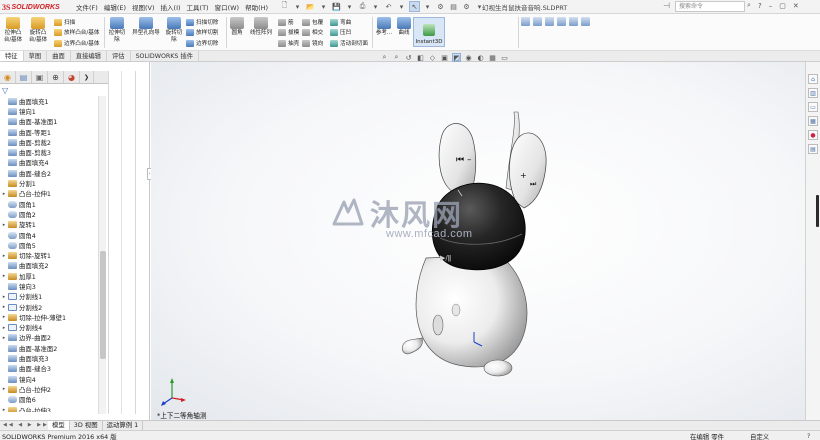  I want to click on tree-item: ▸ 分割线1, so click(49, 297).